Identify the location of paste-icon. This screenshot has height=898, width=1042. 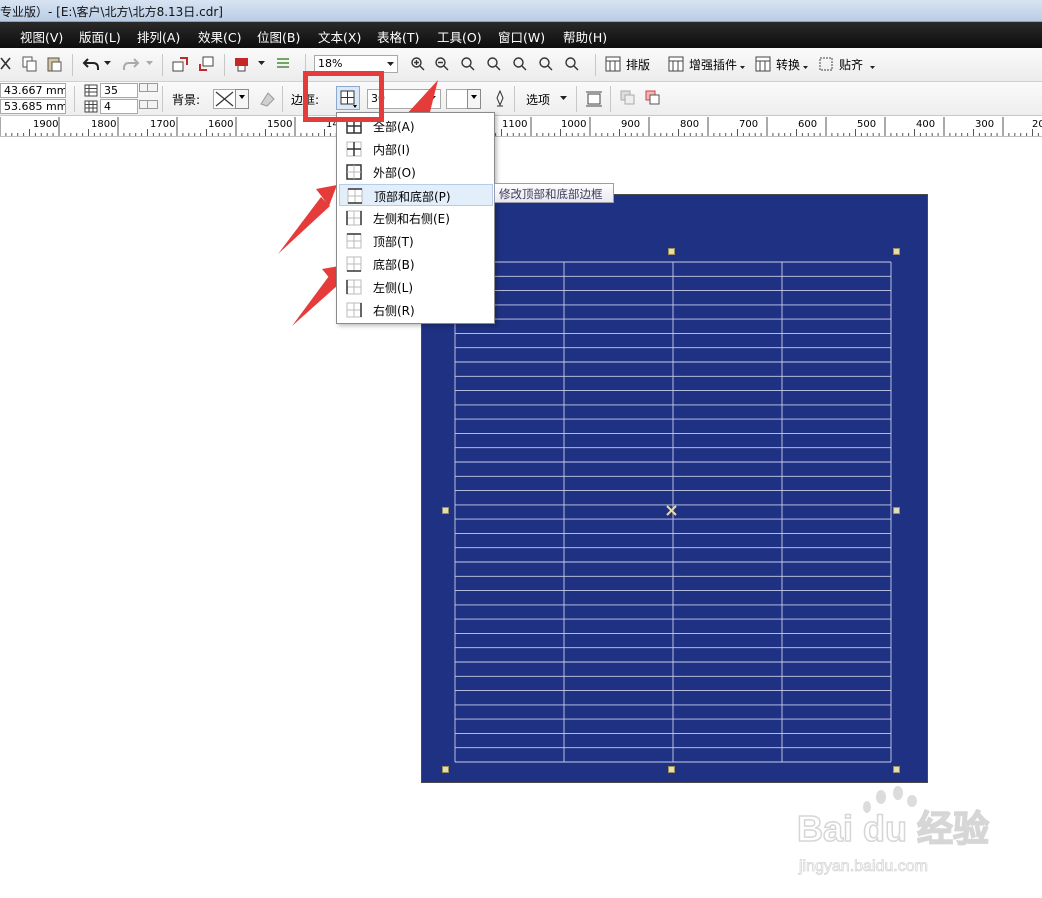
(54, 64).